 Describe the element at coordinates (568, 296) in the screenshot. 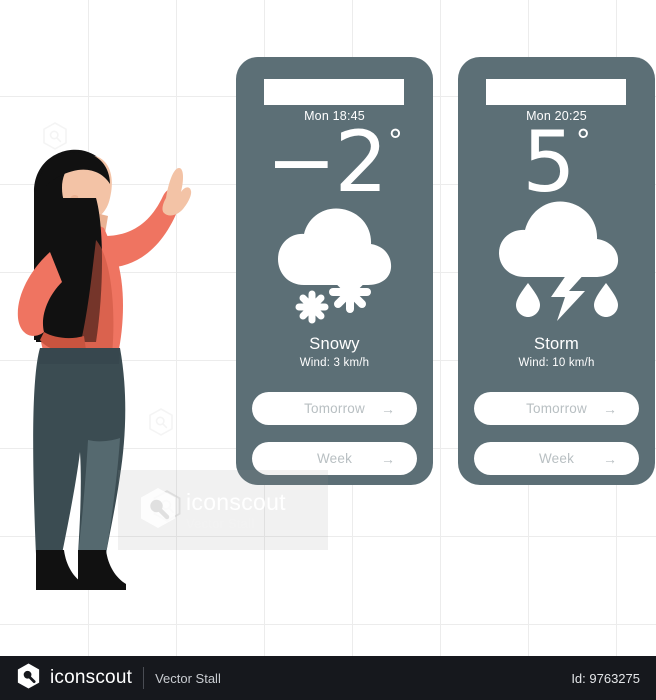

I see `lightning-bolt` at that location.